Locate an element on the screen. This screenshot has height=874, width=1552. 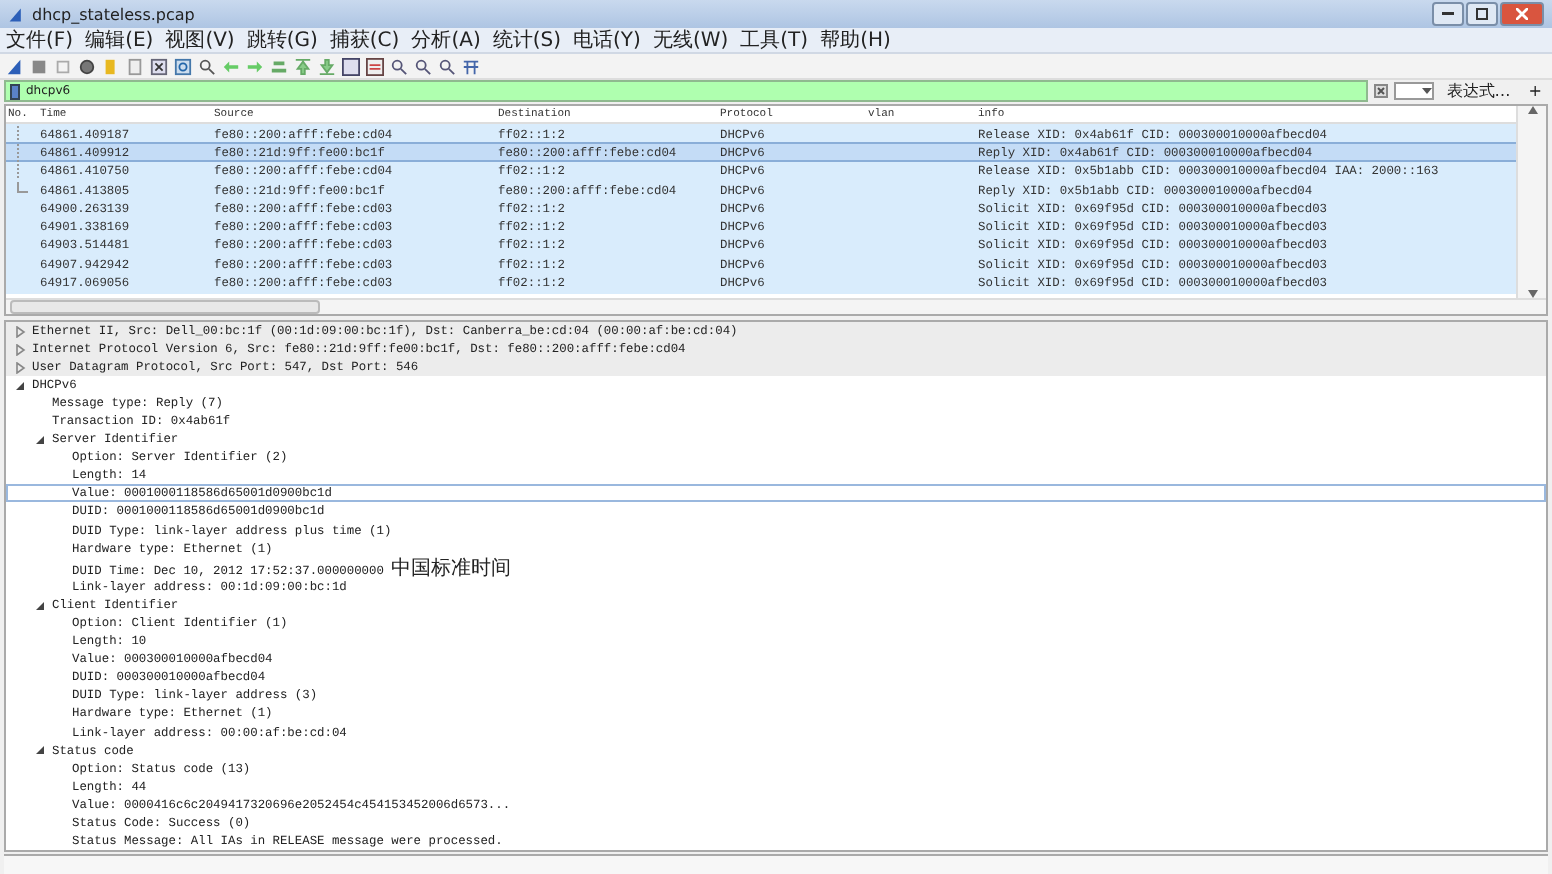
close-file-icon is located at coordinates (159, 66).